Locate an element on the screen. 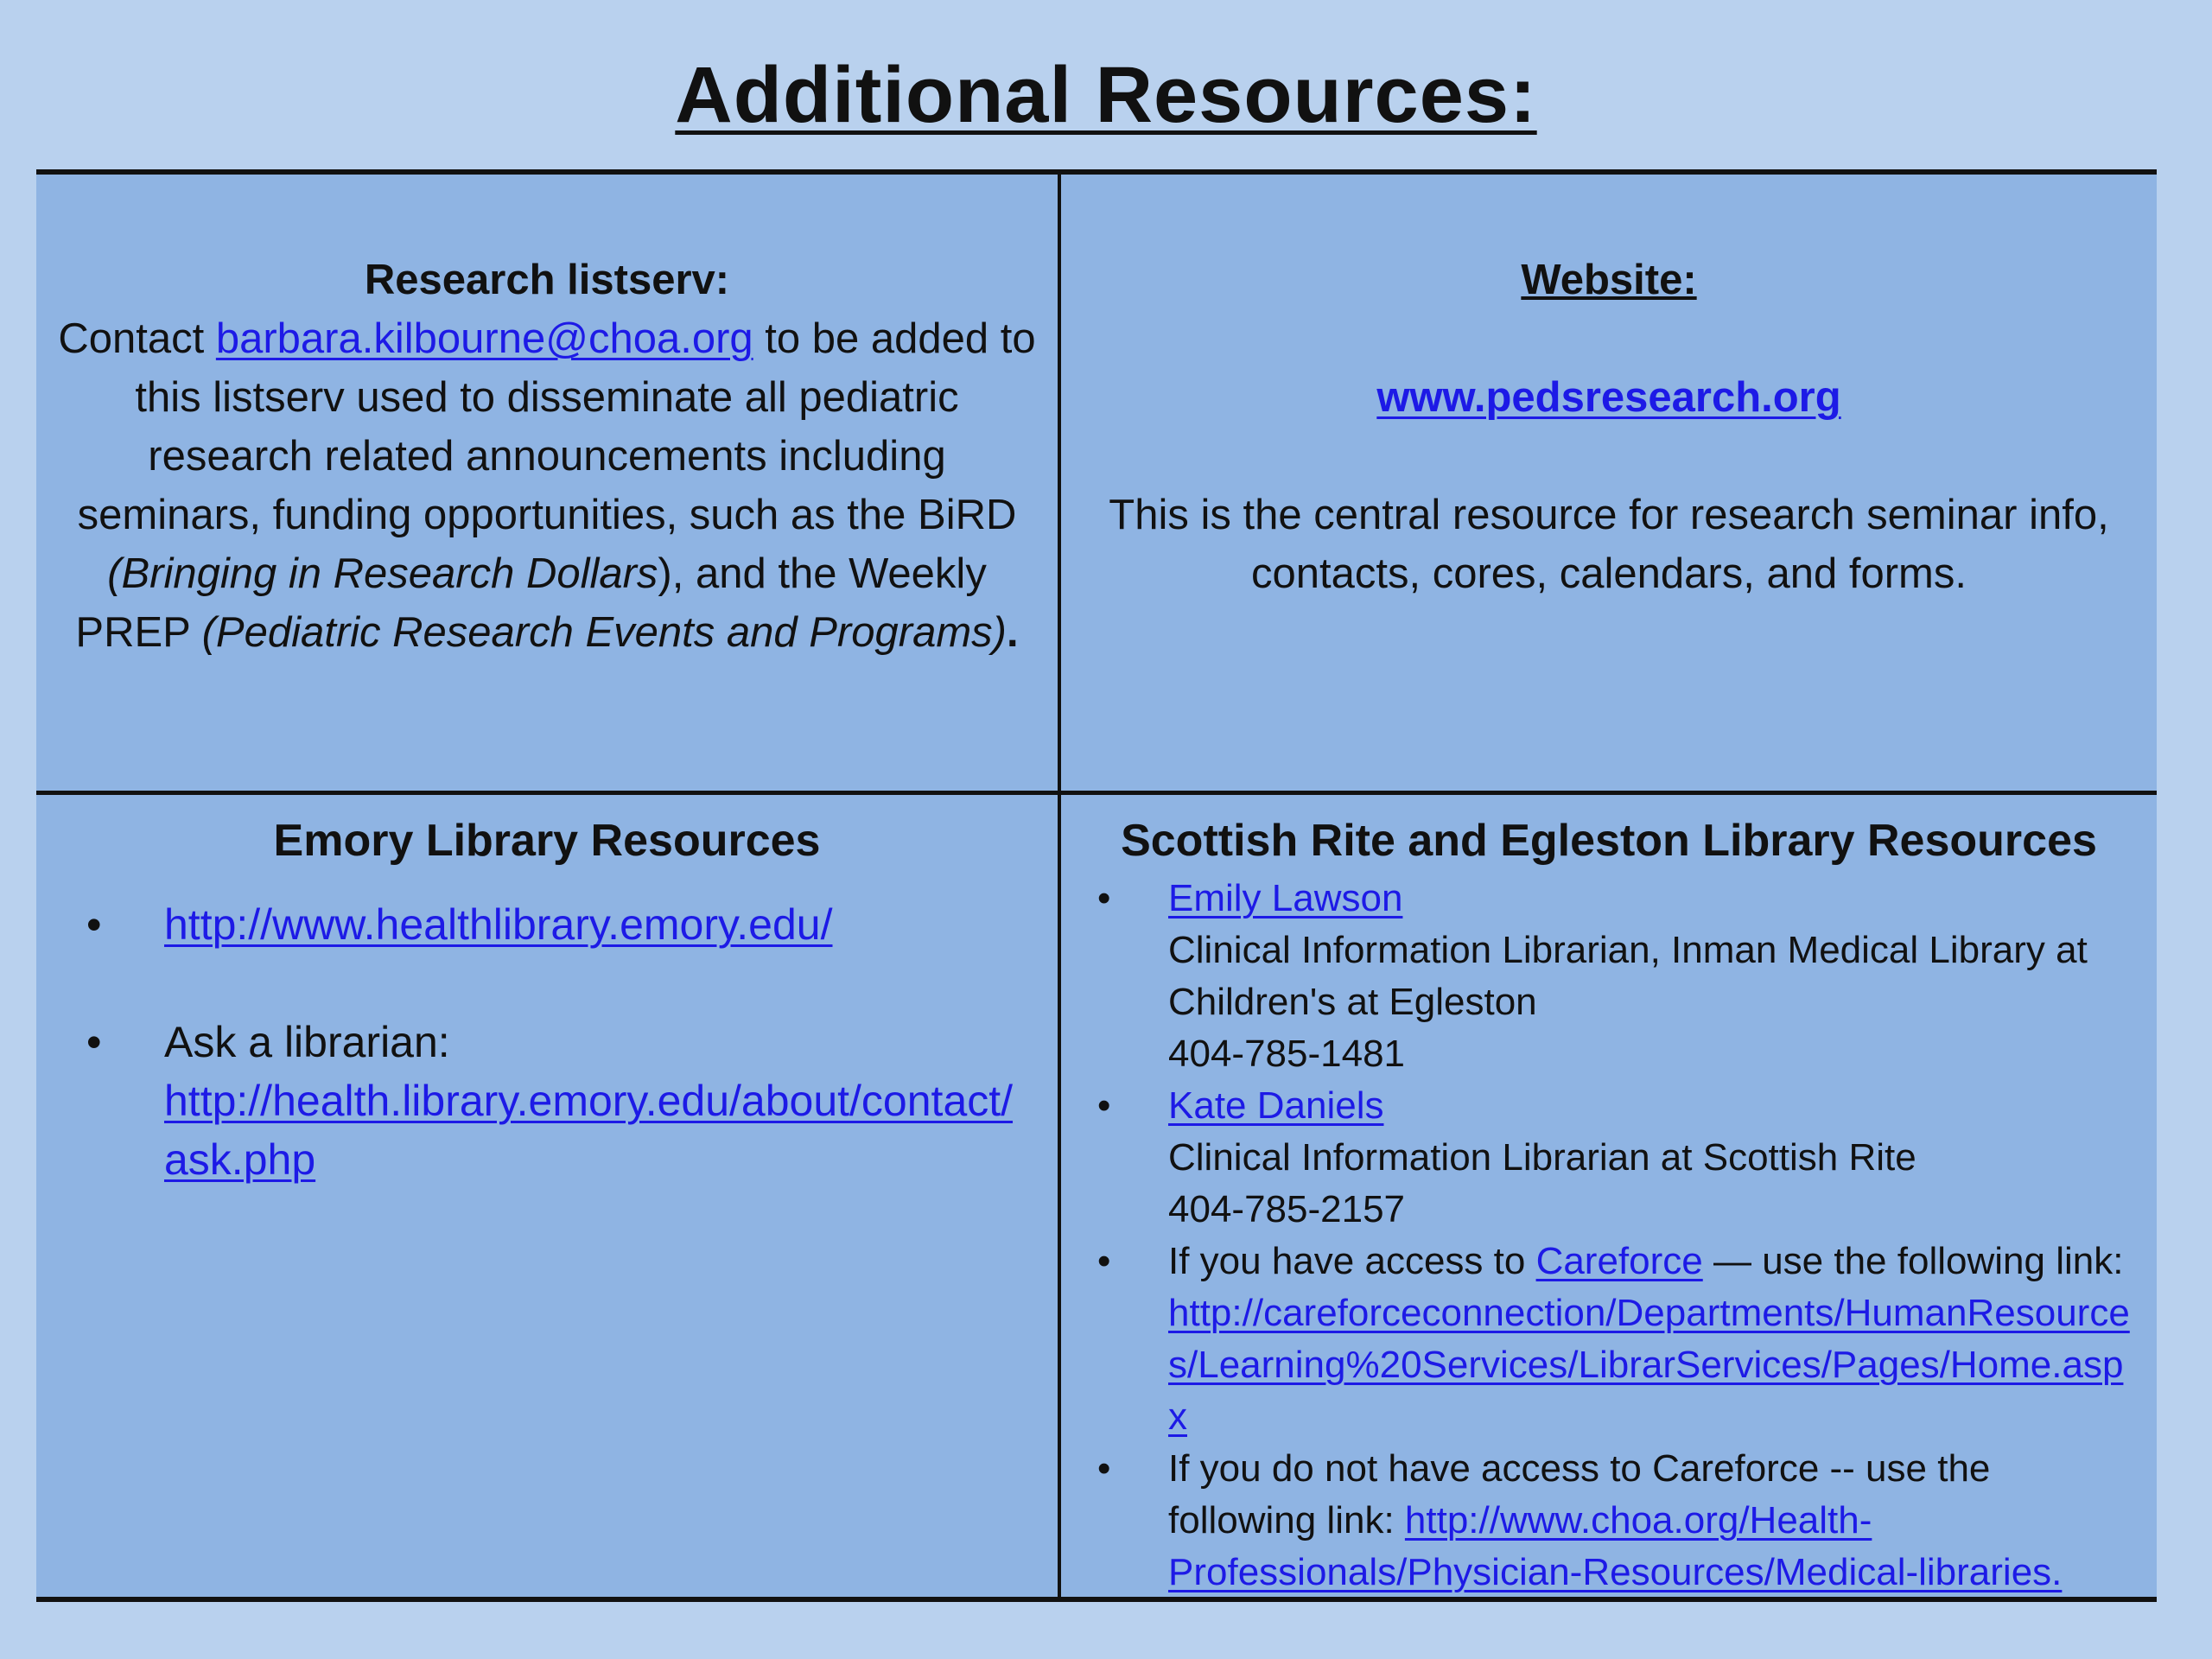 The width and height of the screenshot is (2212, 1659). prep-full-name: (Pediatric Research Events and Programs) is located at coordinates (604, 632).